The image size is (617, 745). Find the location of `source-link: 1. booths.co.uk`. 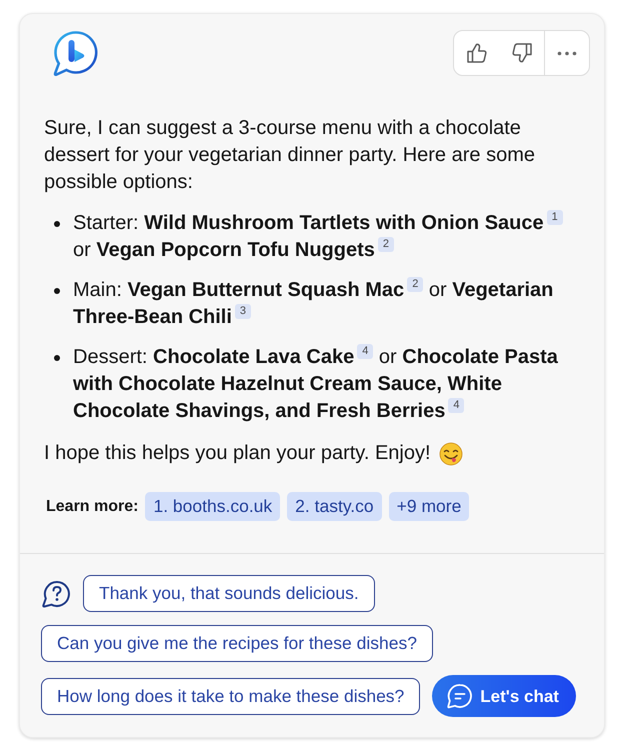

source-link: 1. booths.co.uk is located at coordinates (212, 506).